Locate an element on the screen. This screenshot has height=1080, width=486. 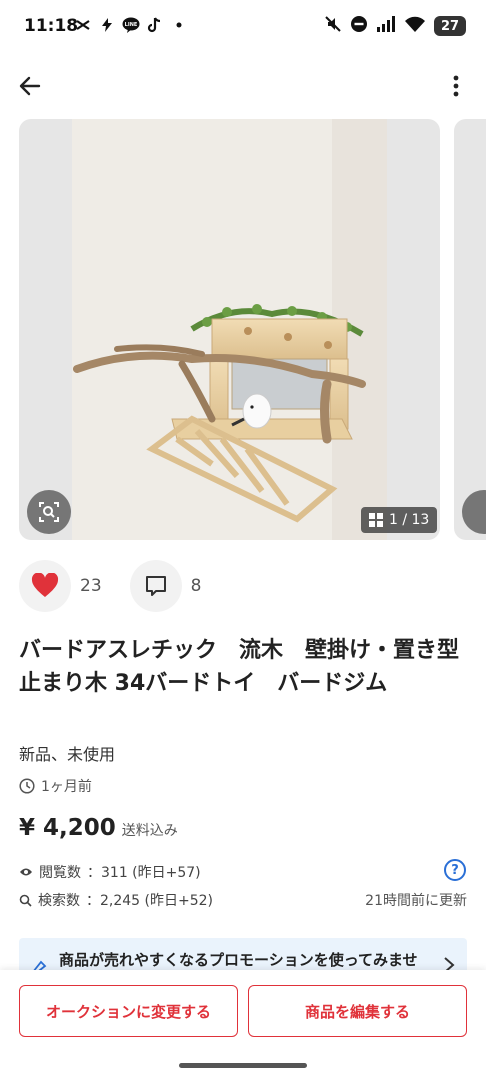
search-icon is located at coordinates (25, 900).